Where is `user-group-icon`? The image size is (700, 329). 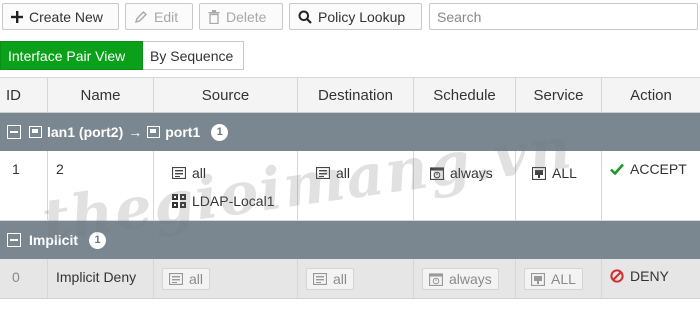
user-group-icon is located at coordinates (179, 201).